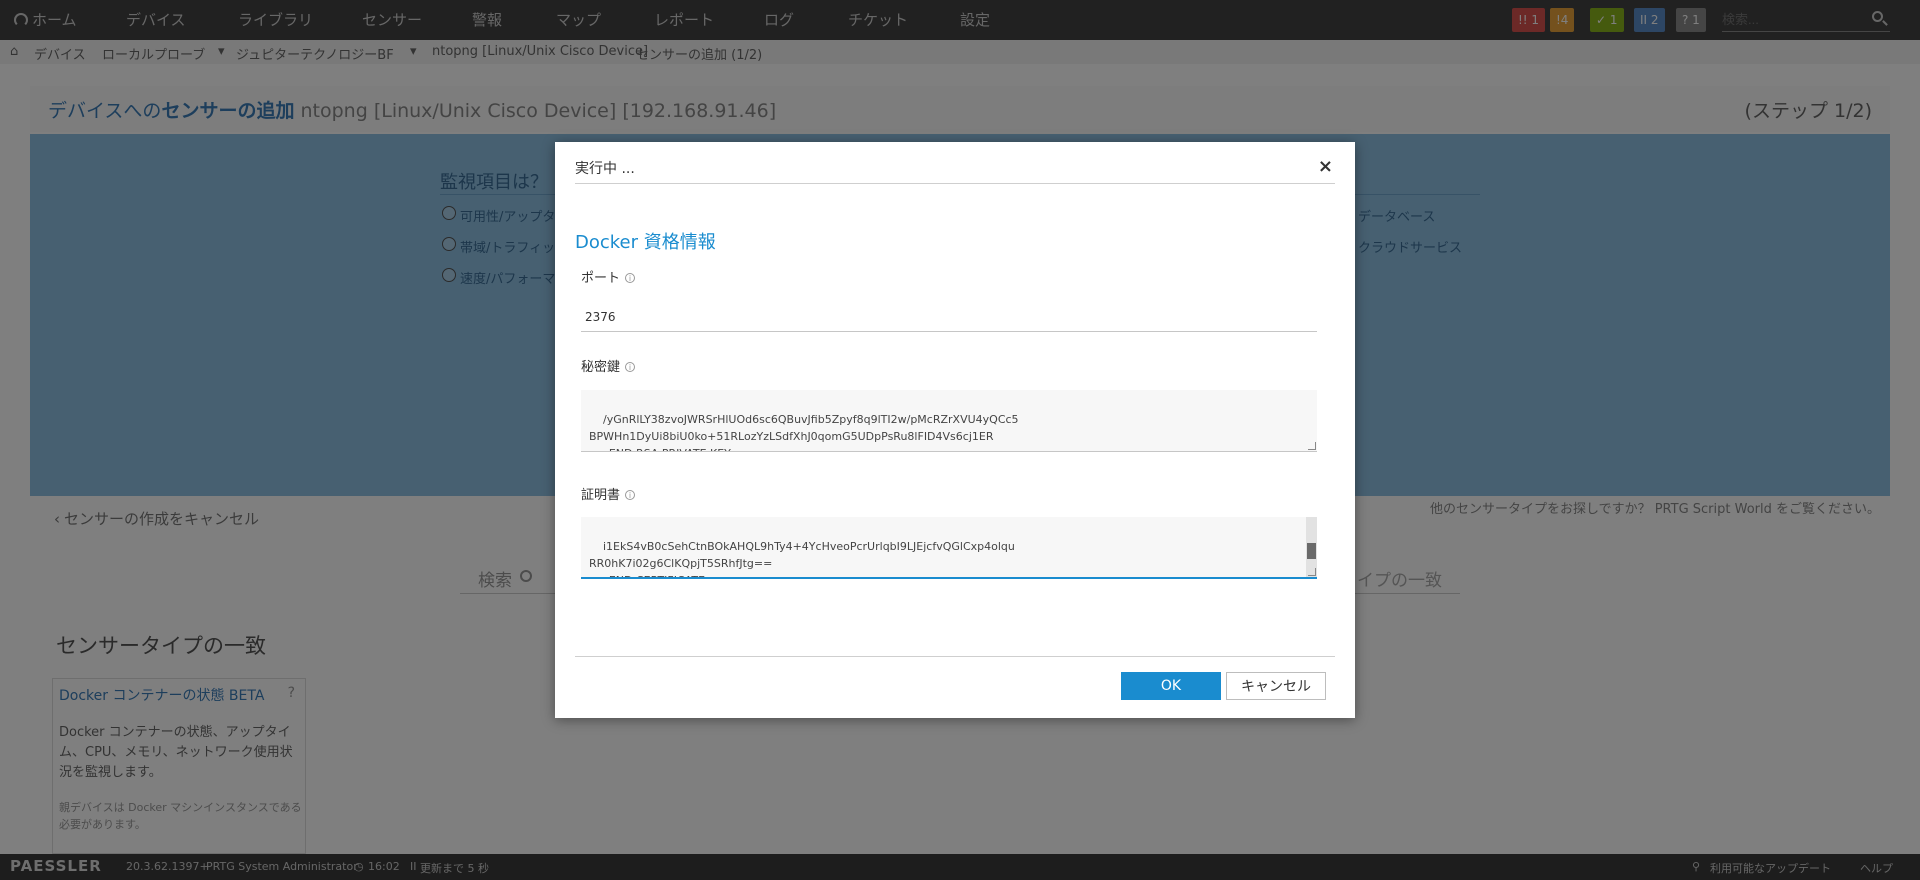 The width and height of the screenshot is (1920, 880). Describe the element at coordinates (608, 365) in the screenshot. I see `private-key-label: 秘密鍵 i` at that location.